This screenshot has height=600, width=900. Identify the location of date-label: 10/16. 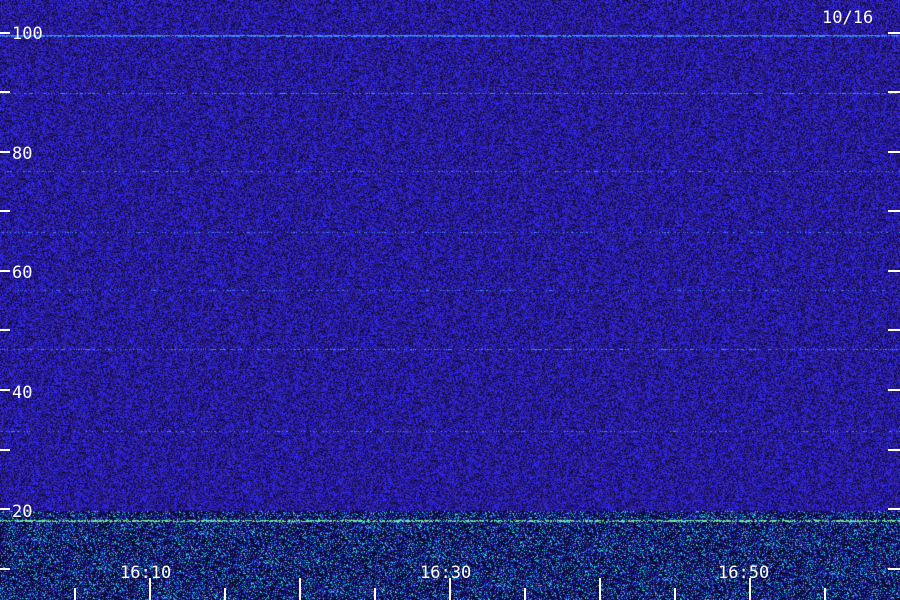
(847, 18).